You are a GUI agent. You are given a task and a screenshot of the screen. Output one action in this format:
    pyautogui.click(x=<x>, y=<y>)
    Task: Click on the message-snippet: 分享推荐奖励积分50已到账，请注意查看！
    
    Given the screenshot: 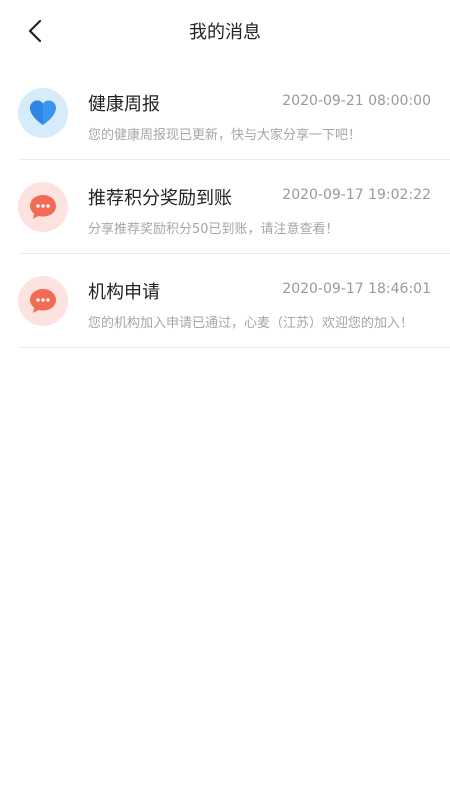 What is the action you would take?
    pyautogui.click(x=213, y=229)
    